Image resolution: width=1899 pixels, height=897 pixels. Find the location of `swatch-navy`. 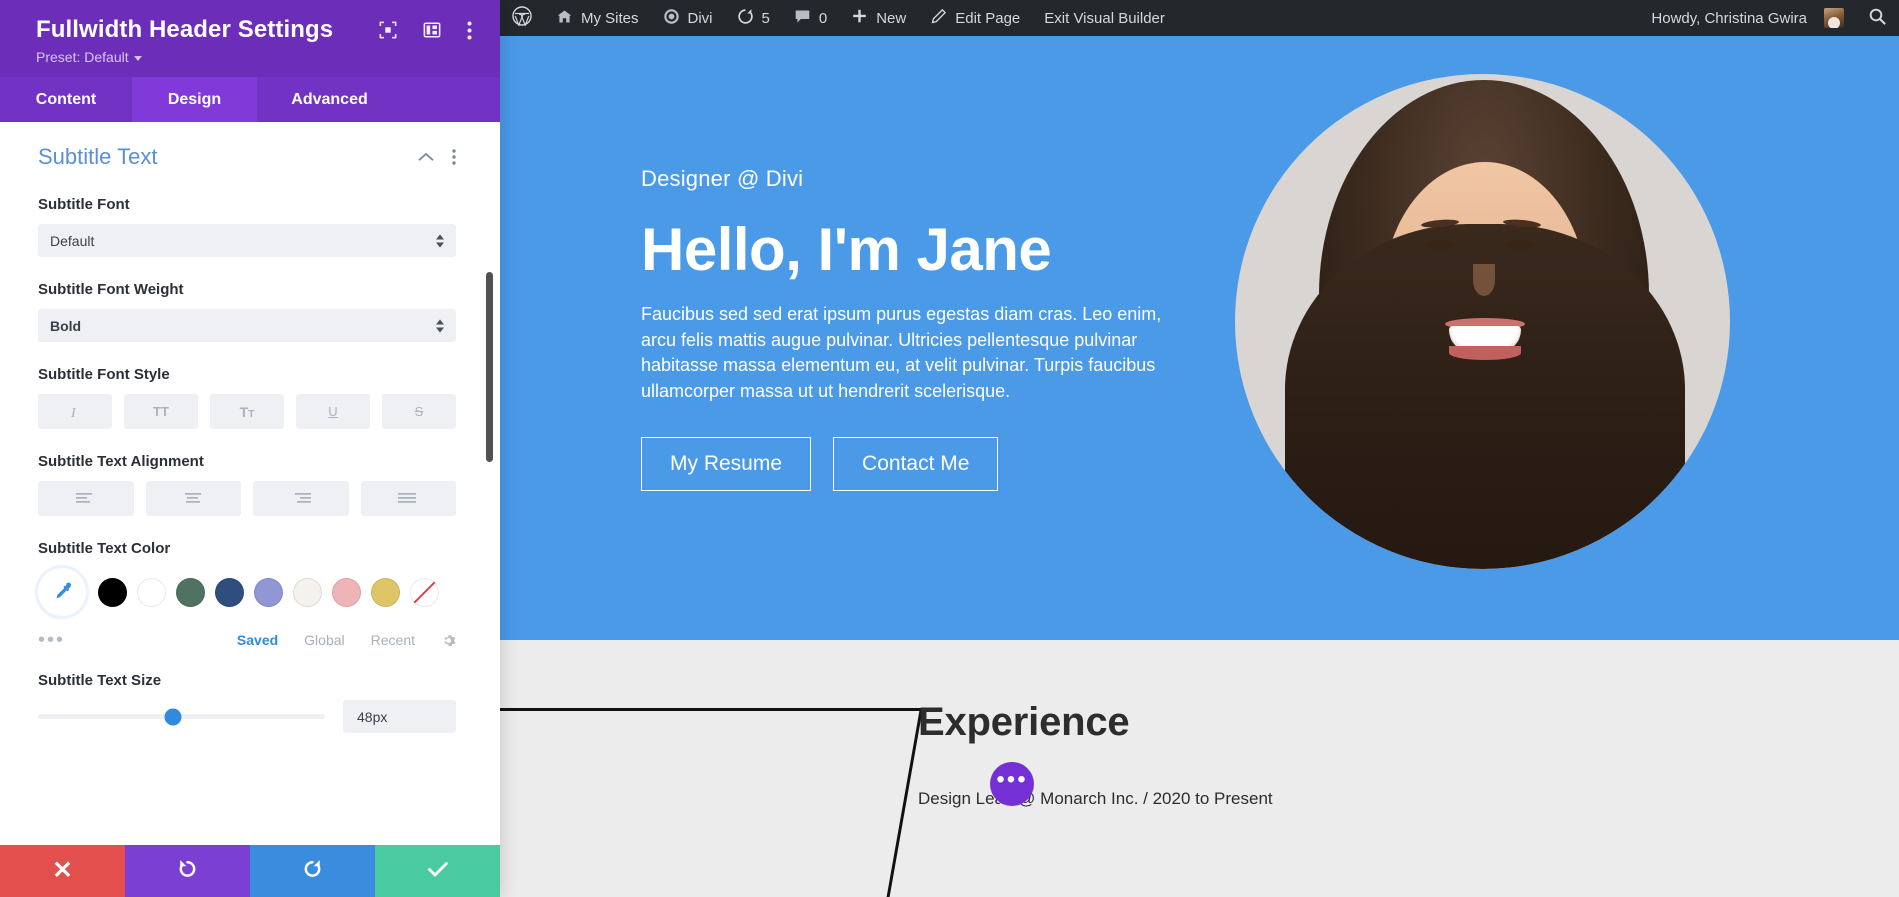

swatch-navy is located at coordinates (229, 592).